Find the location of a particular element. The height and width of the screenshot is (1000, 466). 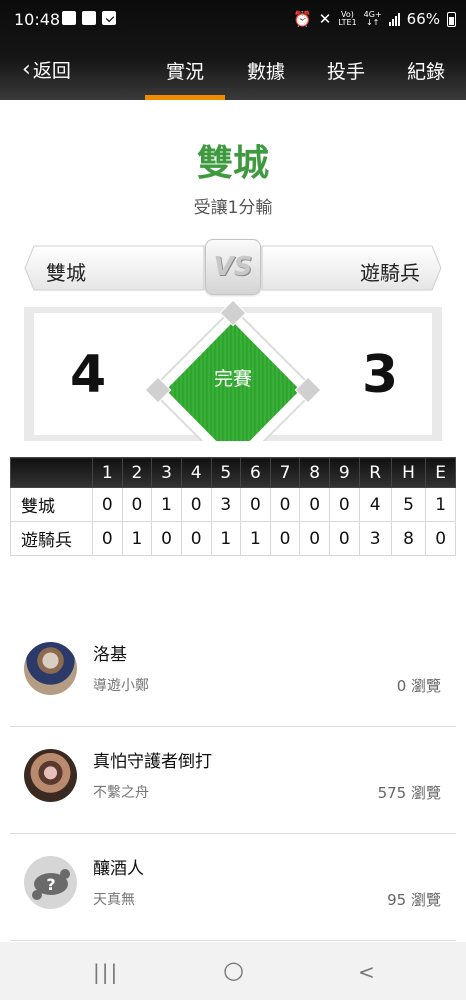

table-row: 雙城 0 0 1 0 3 0 0 0 0 4 5 1 is located at coordinates (233, 504).